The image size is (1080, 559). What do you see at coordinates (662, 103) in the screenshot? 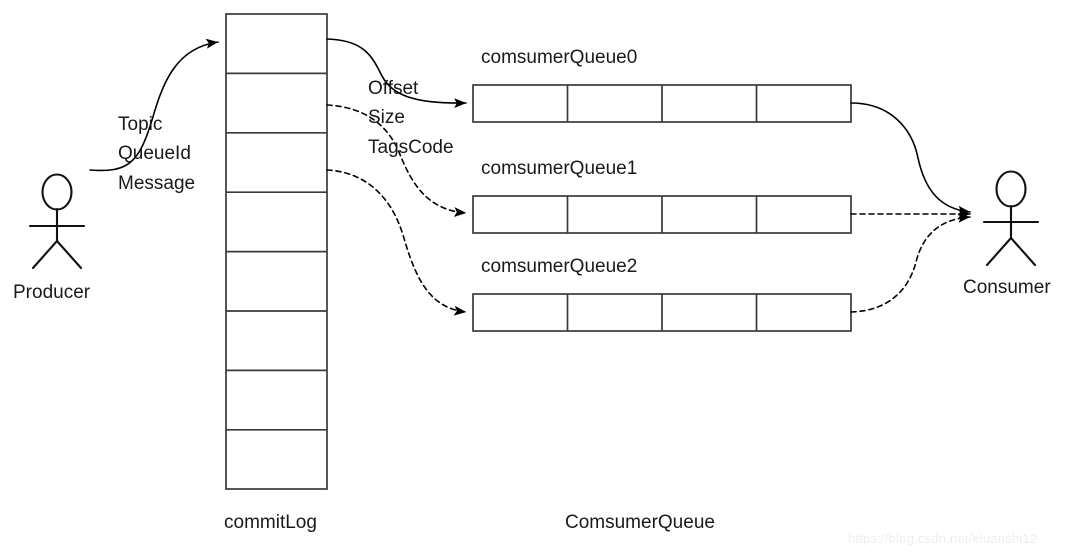
I see `consumer-queue-0-structure` at bounding box center [662, 103].